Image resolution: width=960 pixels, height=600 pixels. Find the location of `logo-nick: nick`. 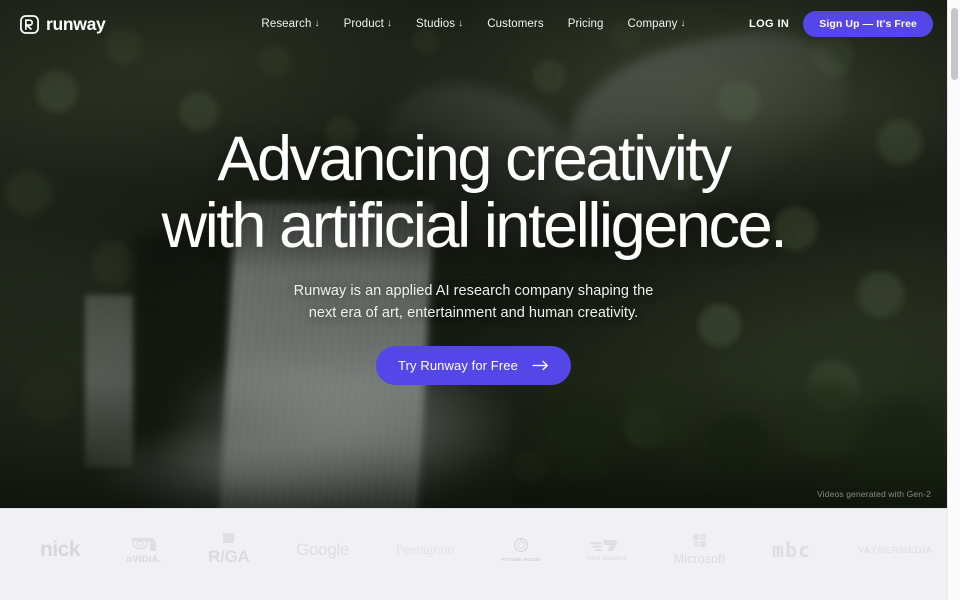

logo-nick: nick is located at coordinates (60, 550).